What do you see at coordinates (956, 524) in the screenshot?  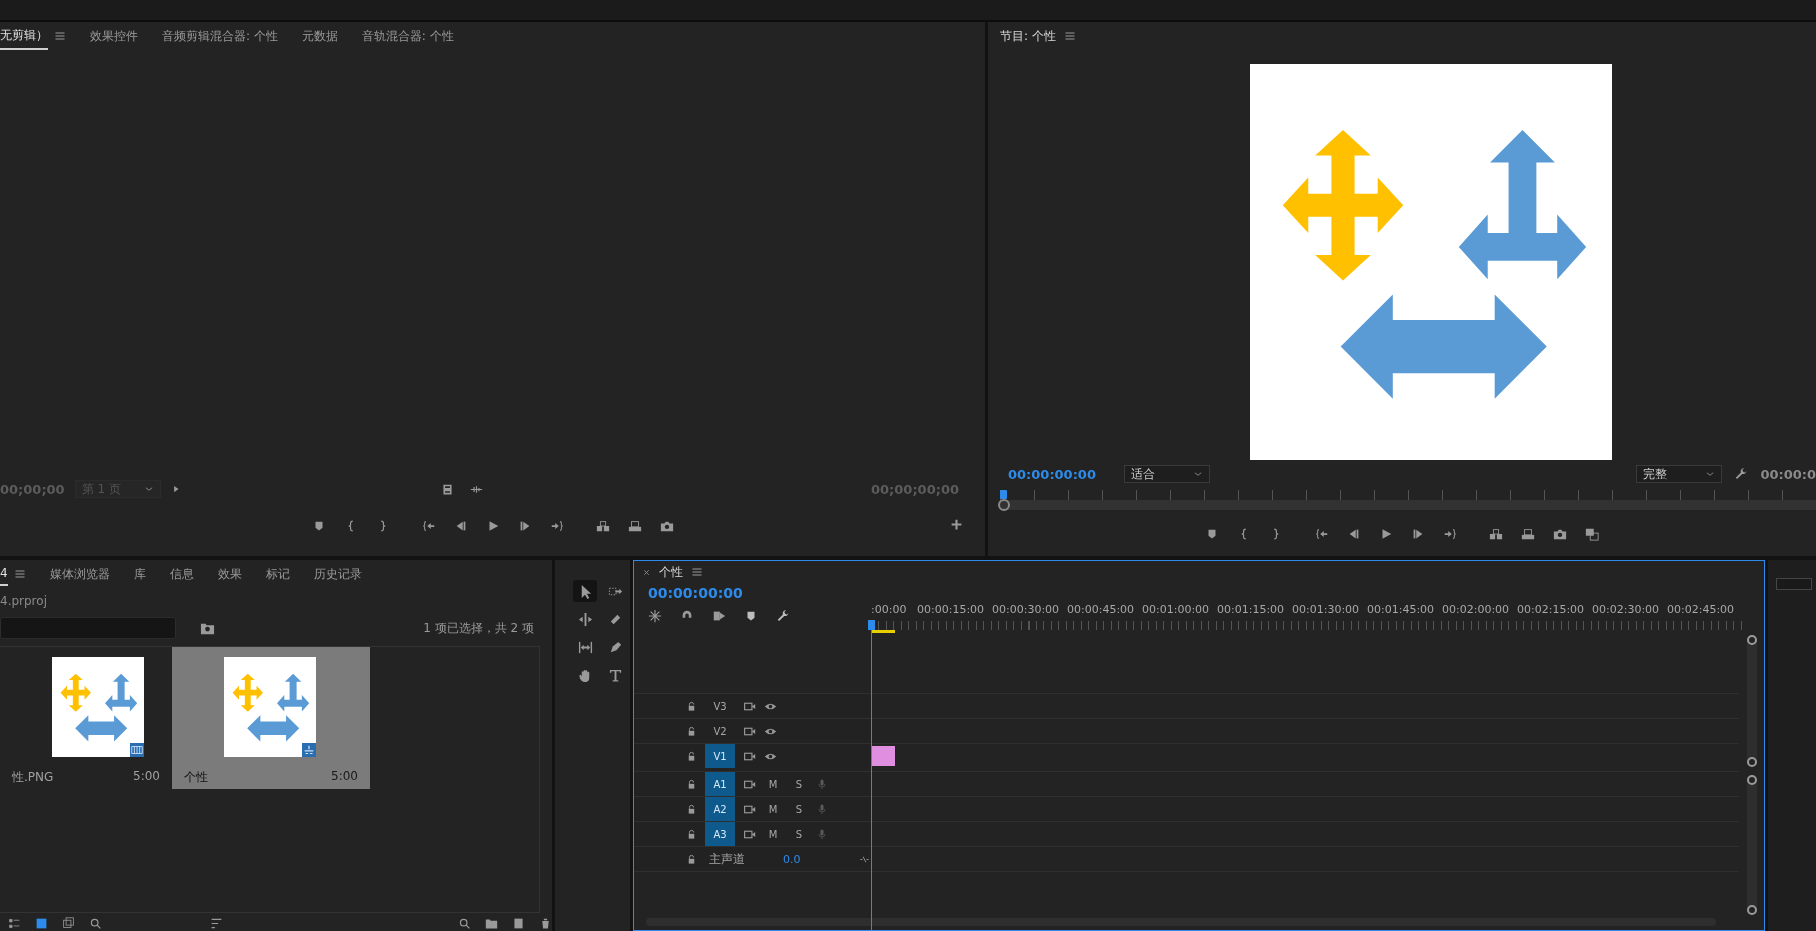 I see `add-button-icon` at bounding box center [956, 524].